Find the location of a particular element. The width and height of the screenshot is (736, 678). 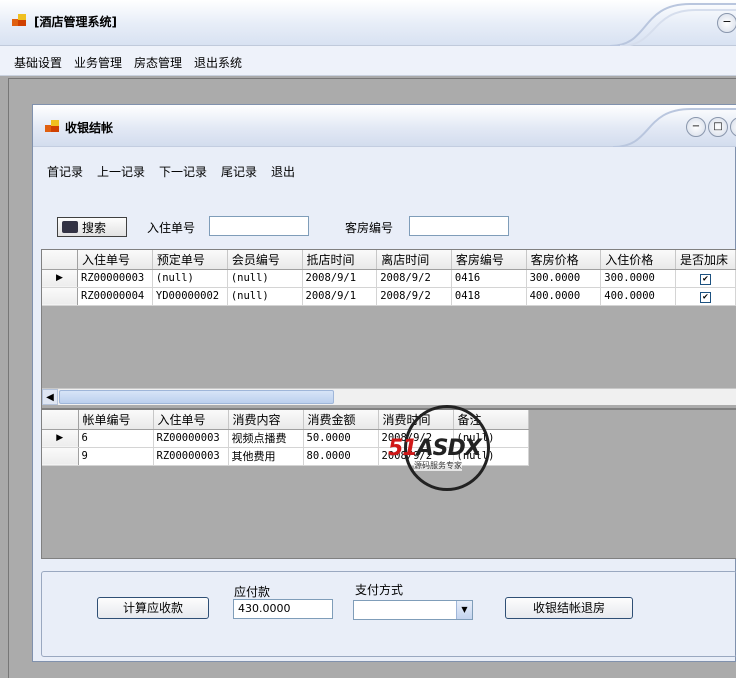

horizontal-scrollbar: ◀ is located at coordinates (389, 396).